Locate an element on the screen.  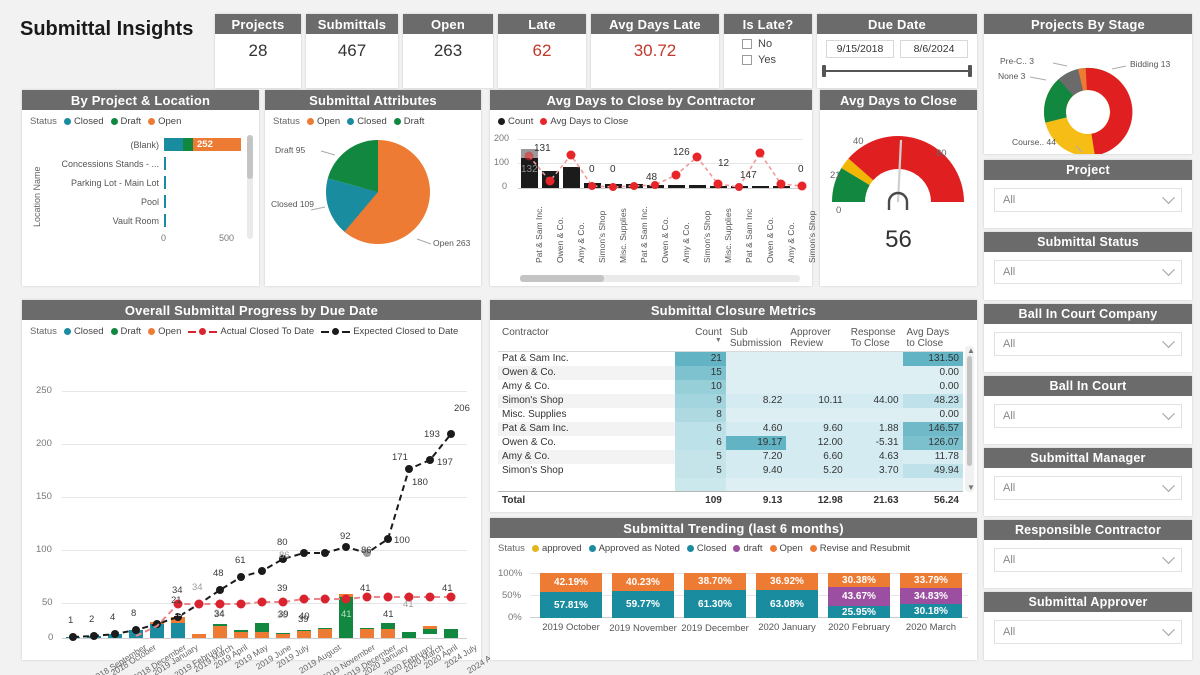
table-row: Amy & Co. 5 7.20 6.60 4.63 11.78 is located at coordinates (730, 456).